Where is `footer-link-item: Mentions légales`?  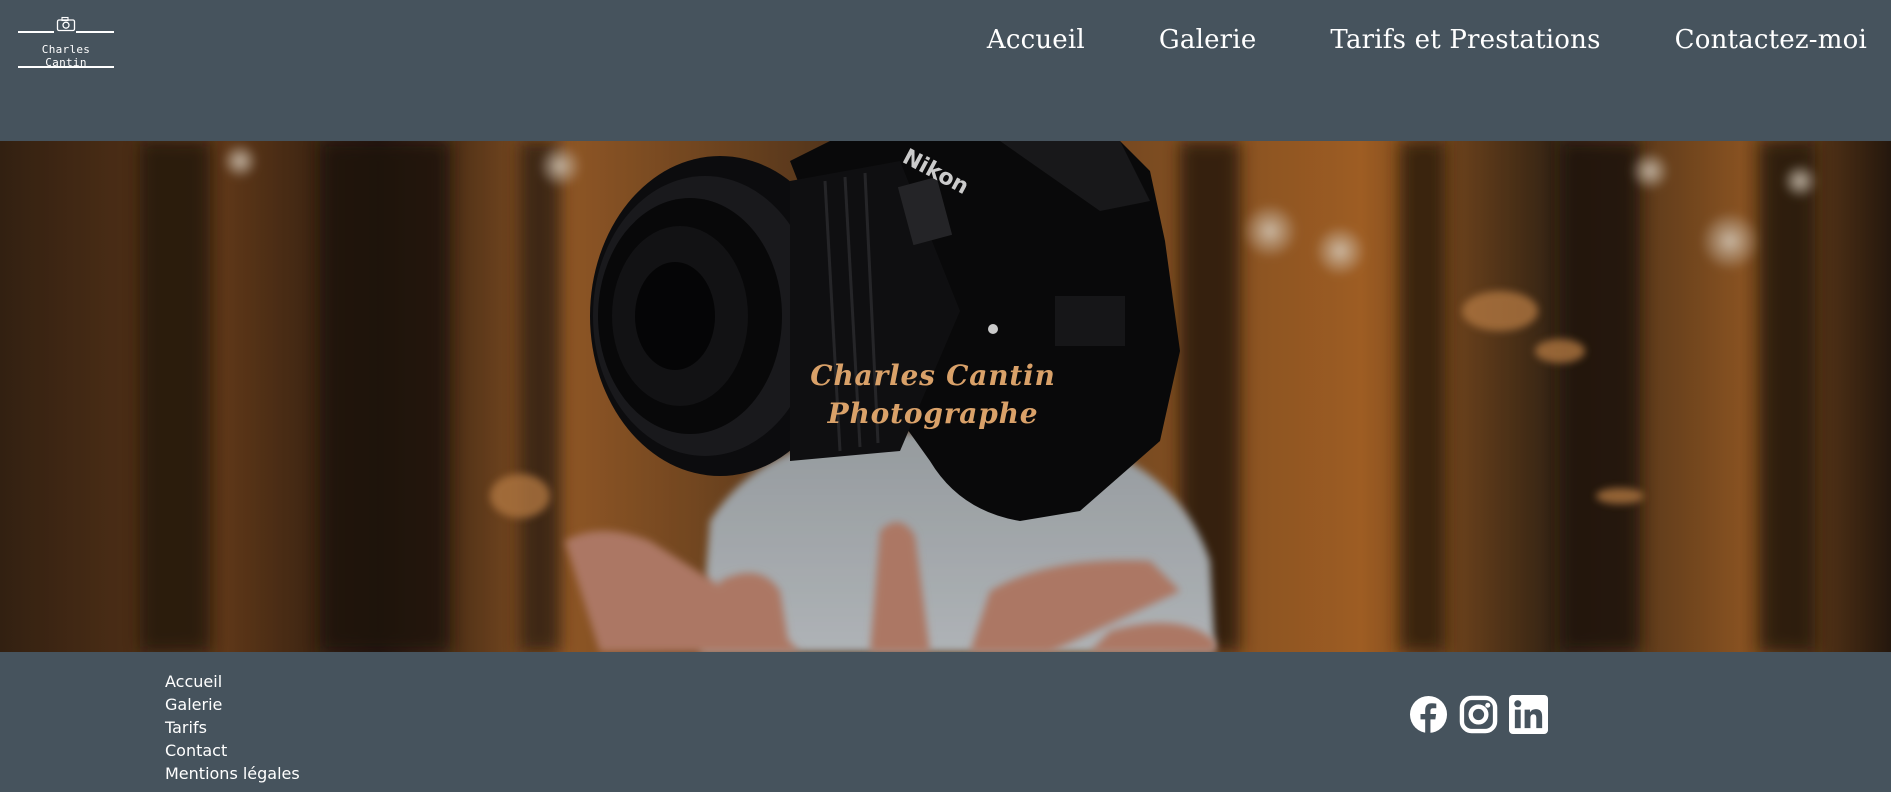 footer-link-item: Mentions légales is located at coordinates (232, 775).